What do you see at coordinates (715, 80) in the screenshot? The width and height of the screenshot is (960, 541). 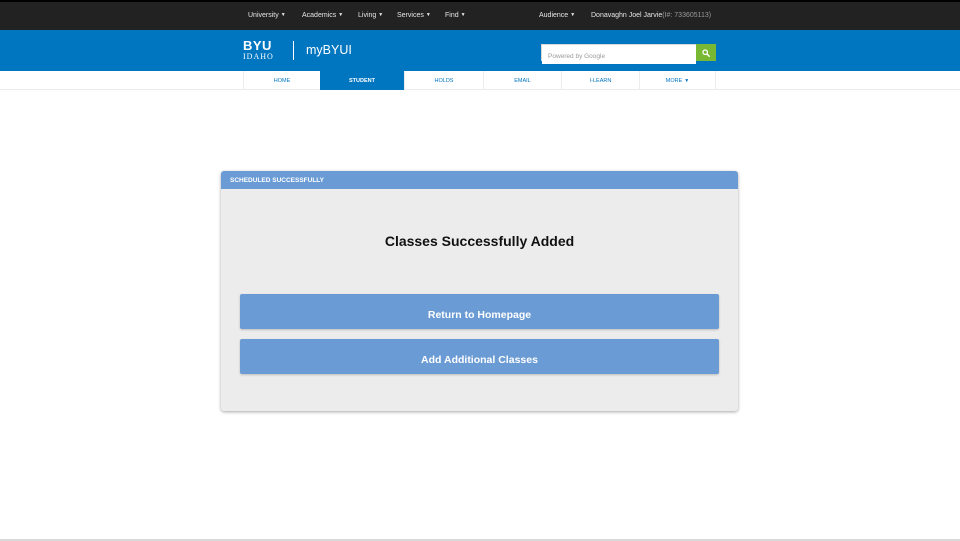 I see `tab-divider` at bounding box center [715, 80].